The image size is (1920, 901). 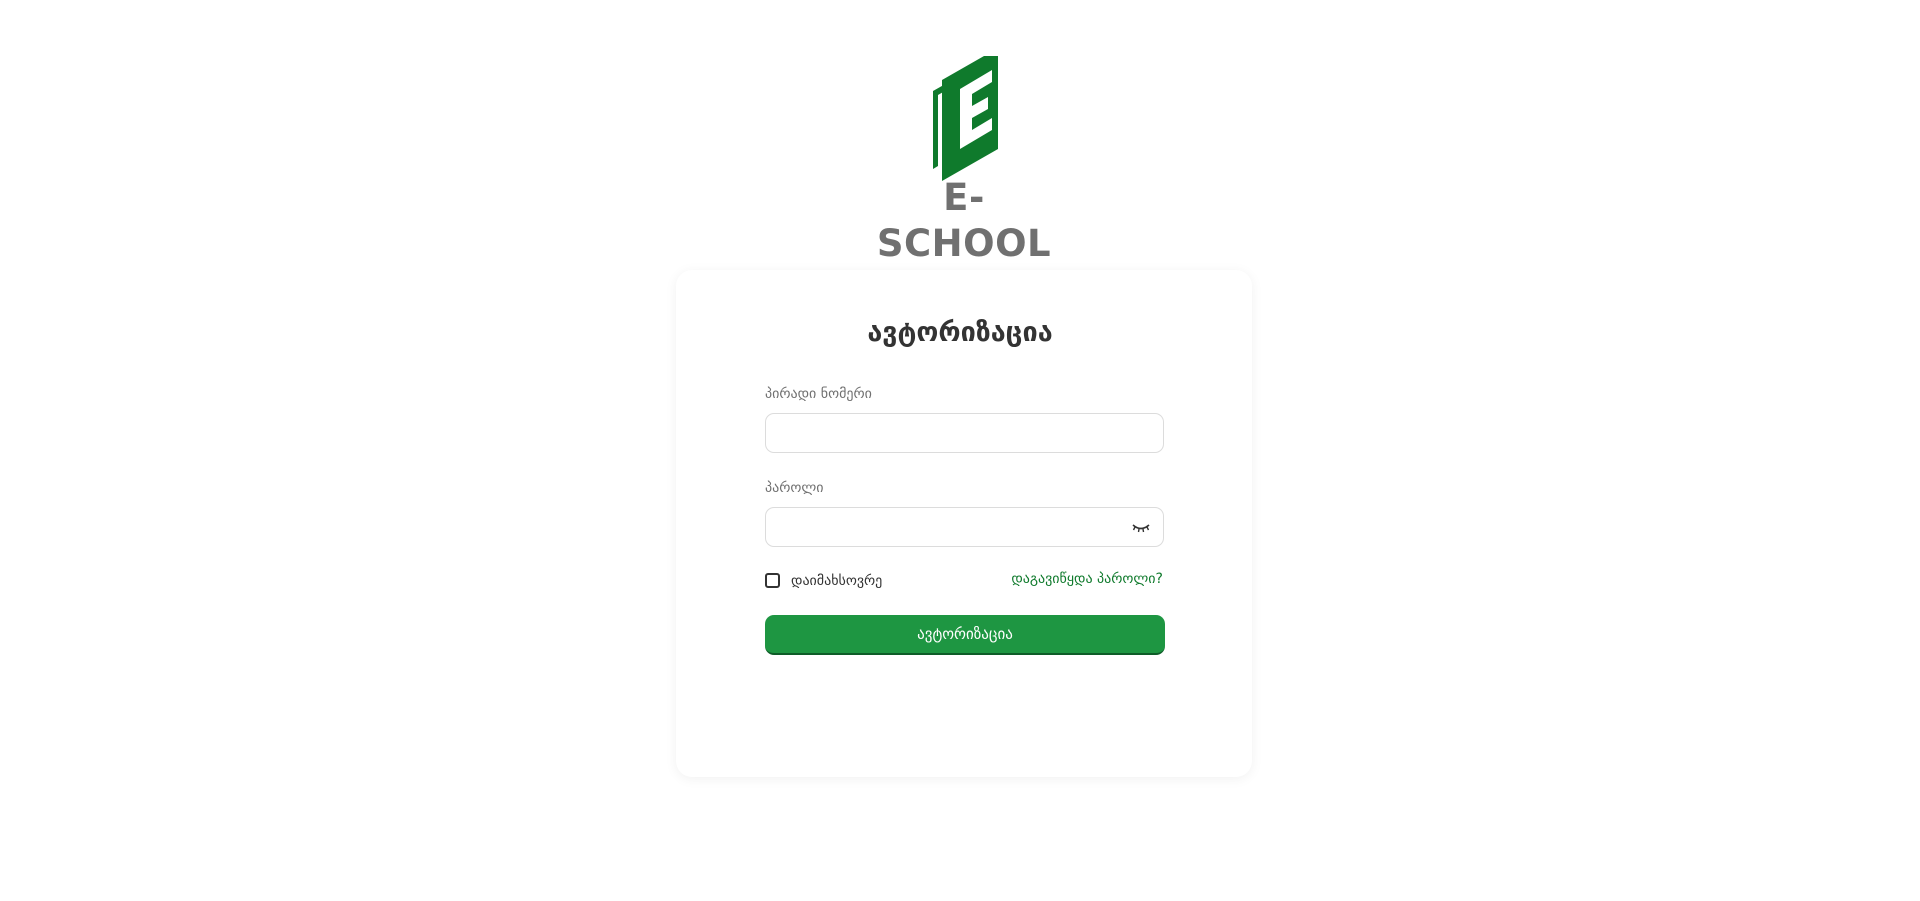 What do you see at coordinates (1087, 579) in the screenshot?
I see `forgot-password-link: დაგავიწყდა პაროლი?` at bounding box center [1087, 579].